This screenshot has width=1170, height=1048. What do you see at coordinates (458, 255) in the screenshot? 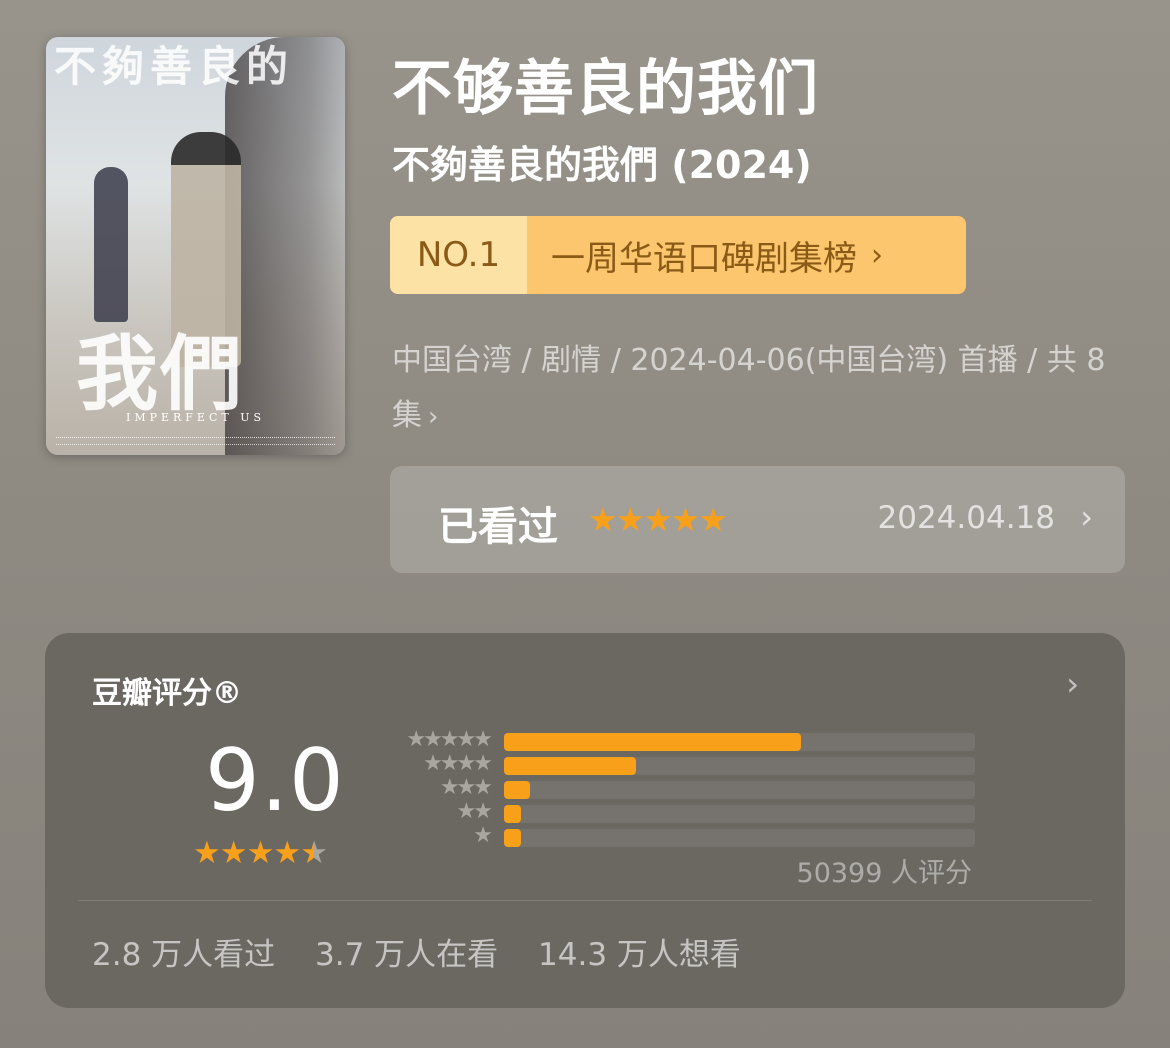
I see `rank-number: NO.1` at bounding box center [458, 255].